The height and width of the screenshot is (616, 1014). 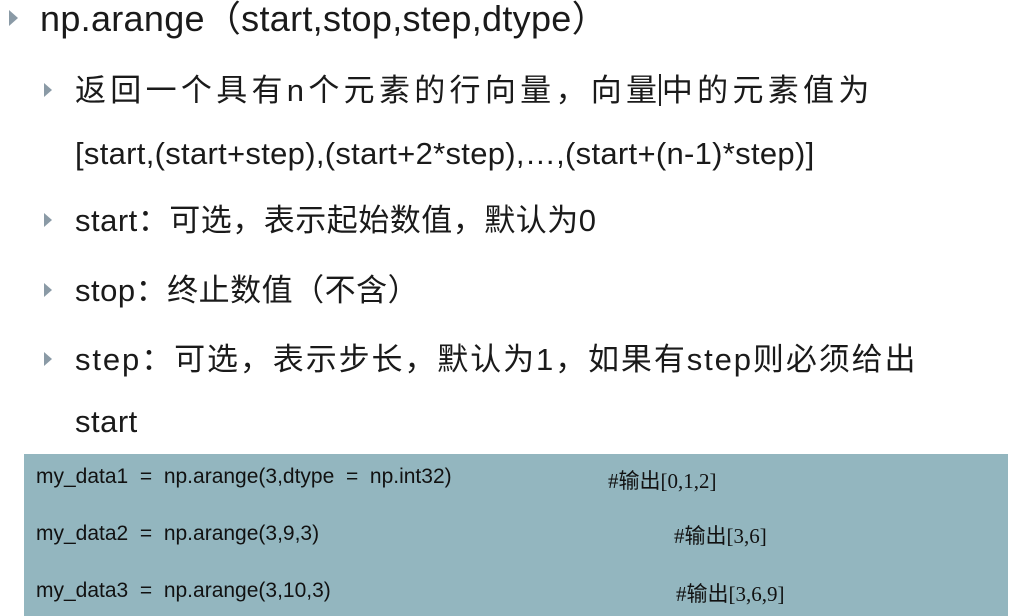 What do you see at coordinates (496, 359) in the screenshot?
I see `bullet-4-line-1: step：可选，表示步长，默认为1，如果有step则必须给出` at bounding box center [496, 359].